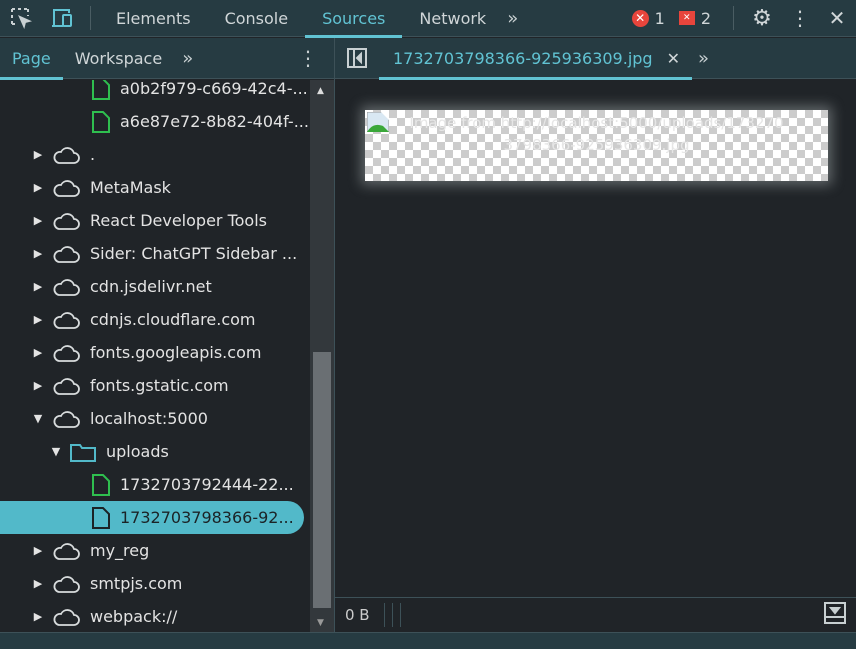 The width and height of the screenshot is (856, 649). I want to click on device-toolbar-icon, so click(62, 18).